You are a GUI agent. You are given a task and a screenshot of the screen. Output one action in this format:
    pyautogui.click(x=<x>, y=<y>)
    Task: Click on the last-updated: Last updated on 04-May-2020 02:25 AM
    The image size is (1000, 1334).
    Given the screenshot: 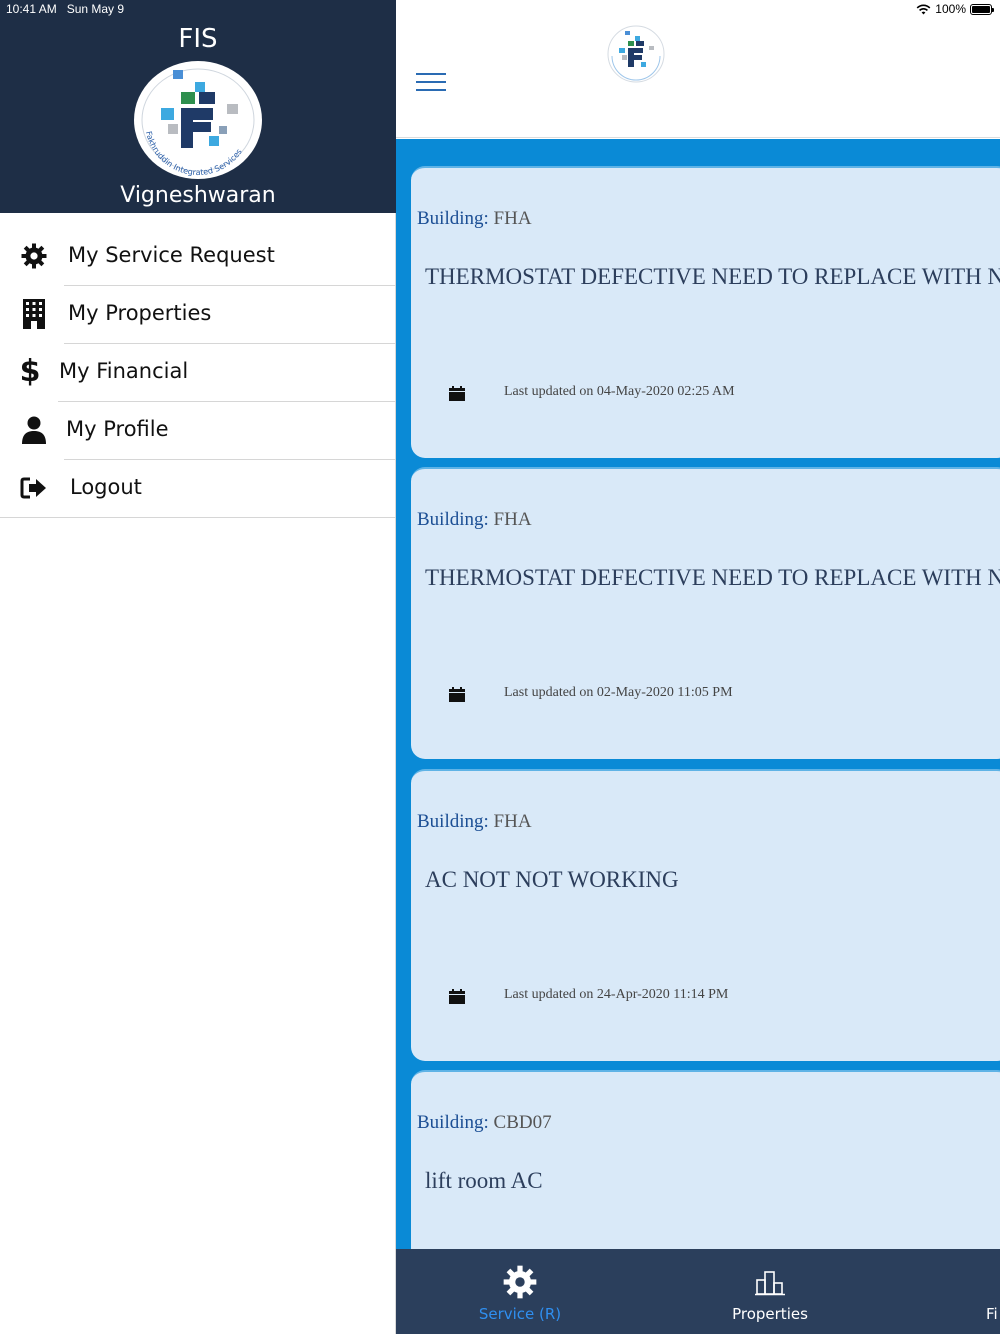 What is the action you would take?
    pyautogui.click(x=619, y=391)
    